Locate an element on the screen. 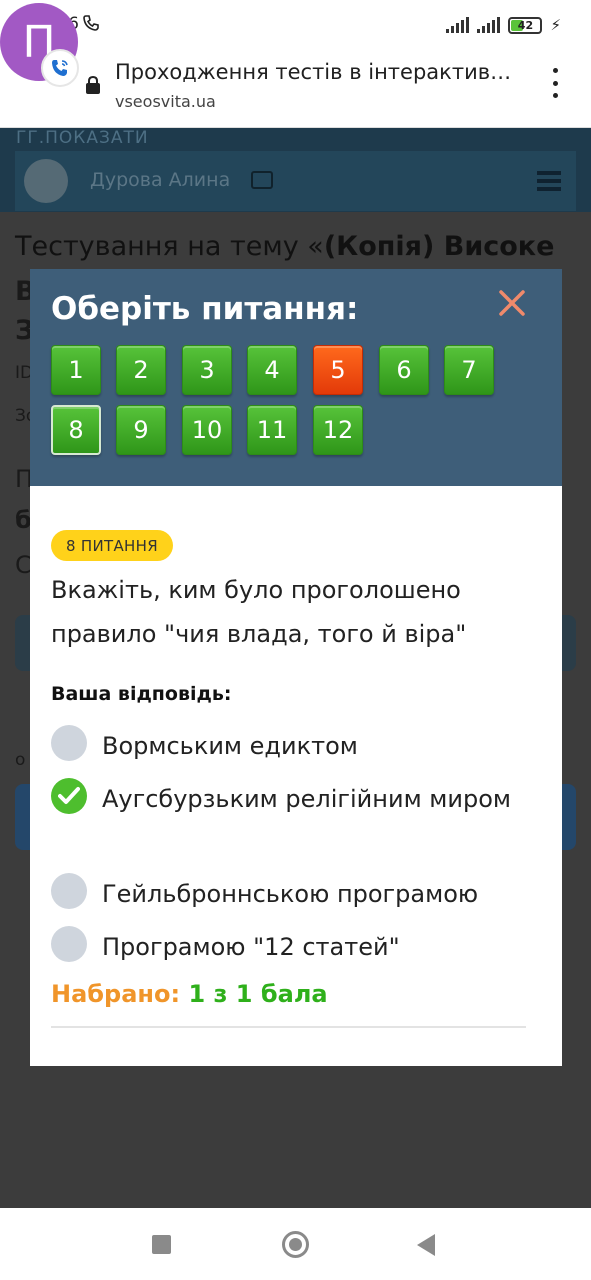 Image resolution: width=591 pixels, height=1280 pixels. question-button-10: 10 is located at coordinates (207, 430).